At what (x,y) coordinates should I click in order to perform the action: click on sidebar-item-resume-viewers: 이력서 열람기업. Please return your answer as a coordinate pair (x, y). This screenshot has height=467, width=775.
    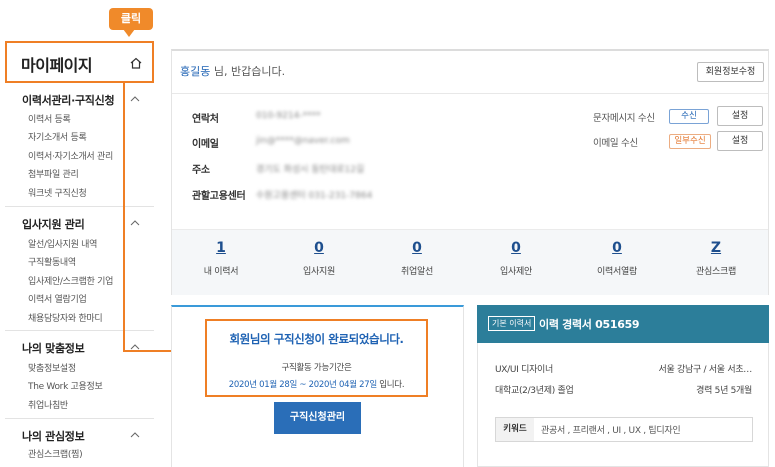
    Looking at the image, I should click on (57, 298).